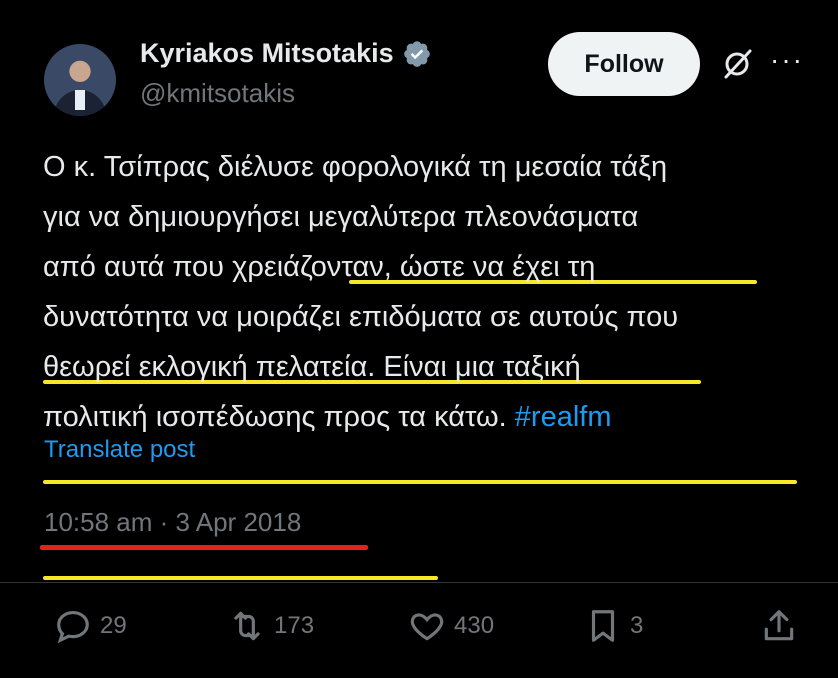 This screenshot has height=678, width=838. Describe the element at coordinates (113, 625) in the screenshot. I see `reply-count: 29` at that location.